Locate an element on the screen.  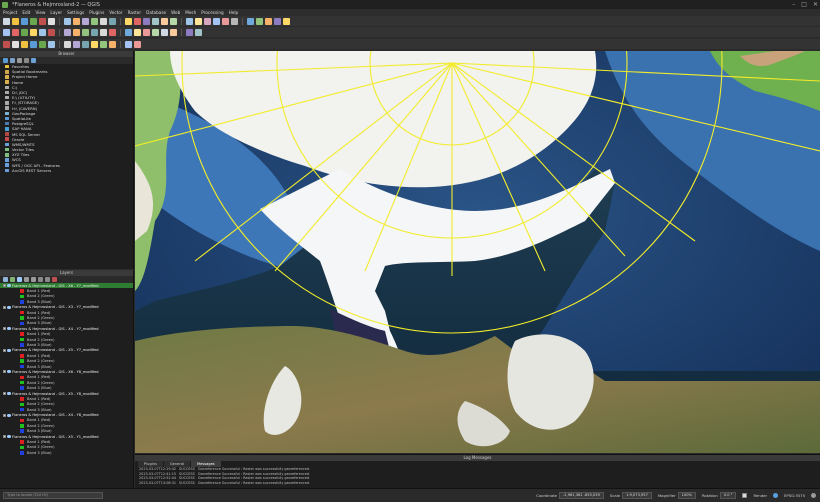
filter-by-expression-icon is located at coordinates (33, 279).